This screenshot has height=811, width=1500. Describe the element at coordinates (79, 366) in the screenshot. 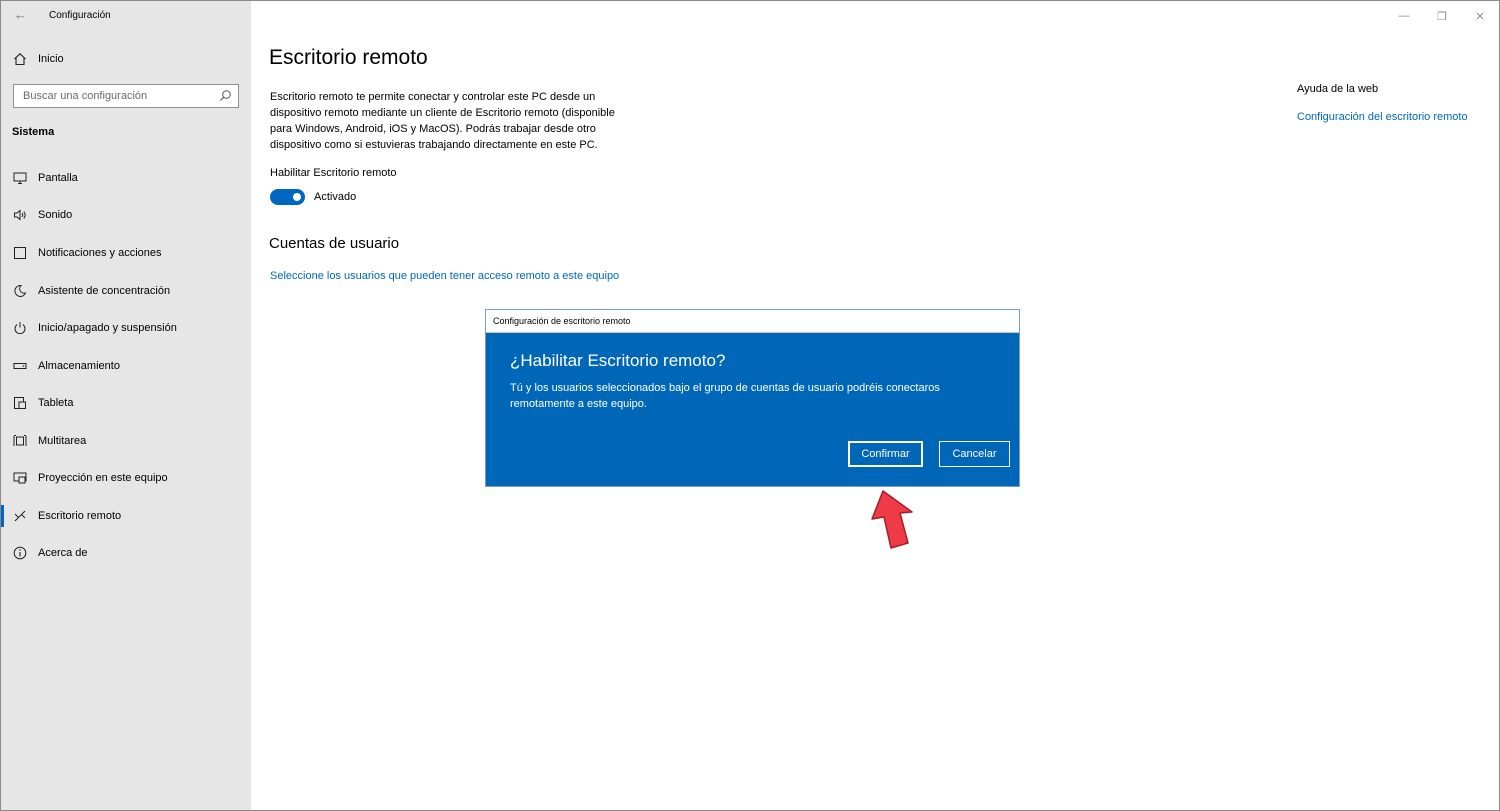

I see `sidebar-item-label: Almacenamiento` at that location.